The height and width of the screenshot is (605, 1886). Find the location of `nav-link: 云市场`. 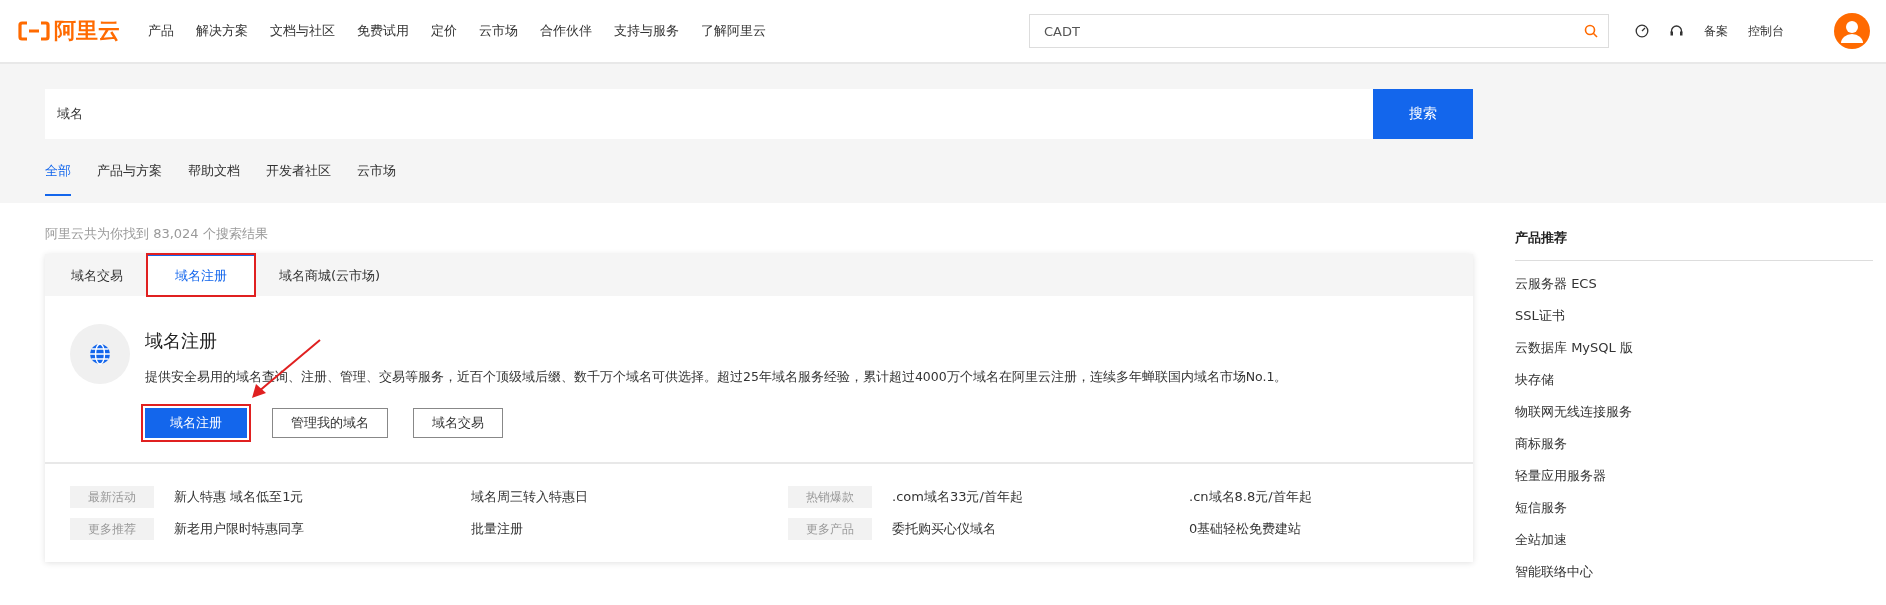

nav-link: 云市场 is located at coordinates (498, 31).